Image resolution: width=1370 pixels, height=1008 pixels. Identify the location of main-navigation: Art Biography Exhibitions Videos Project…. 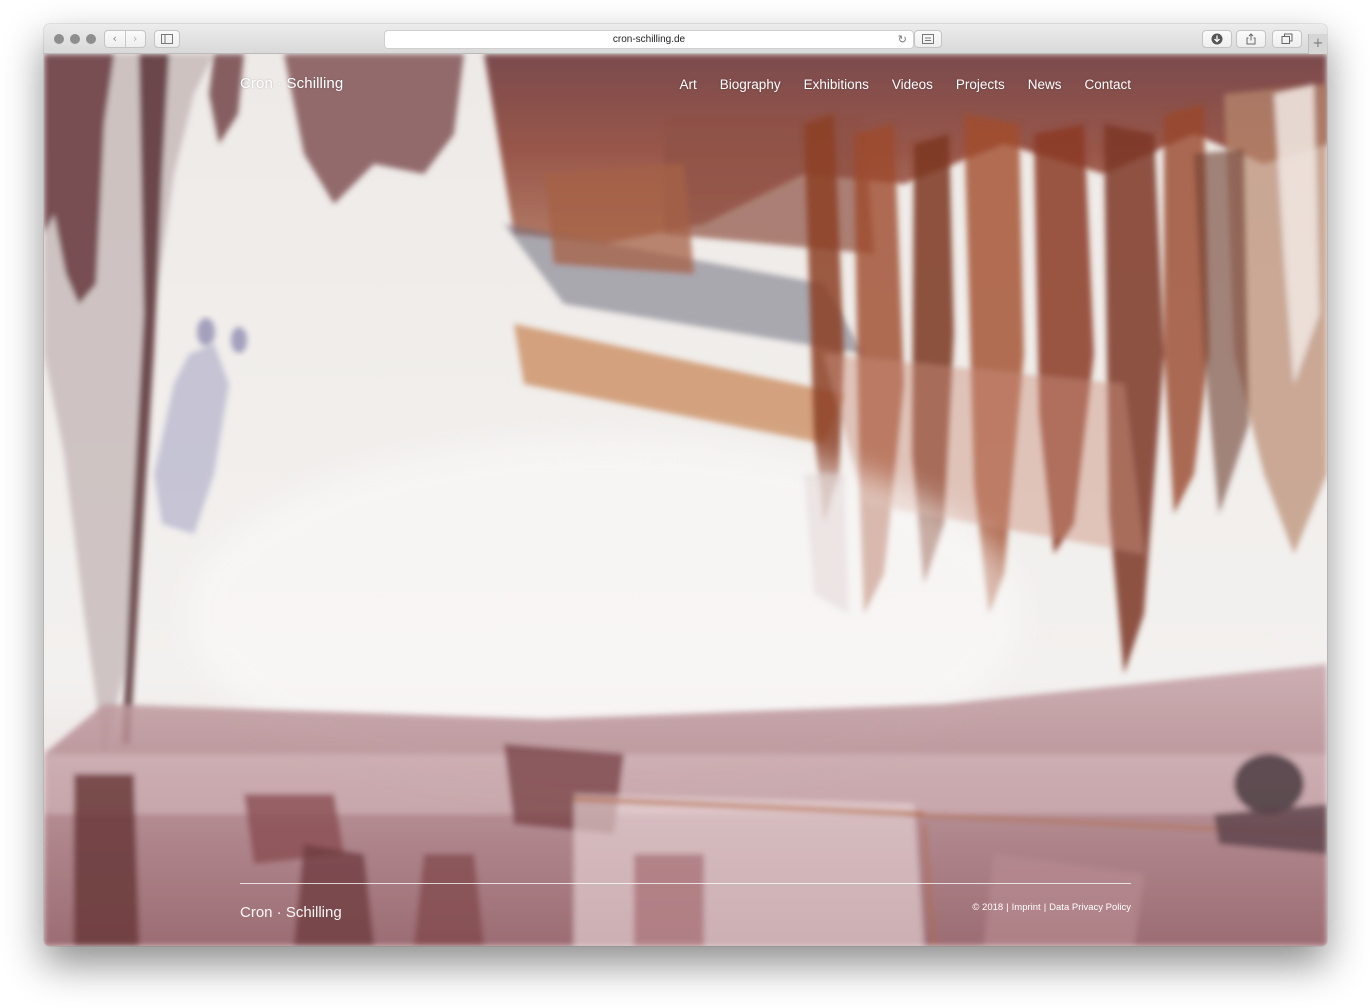
(905, 84).